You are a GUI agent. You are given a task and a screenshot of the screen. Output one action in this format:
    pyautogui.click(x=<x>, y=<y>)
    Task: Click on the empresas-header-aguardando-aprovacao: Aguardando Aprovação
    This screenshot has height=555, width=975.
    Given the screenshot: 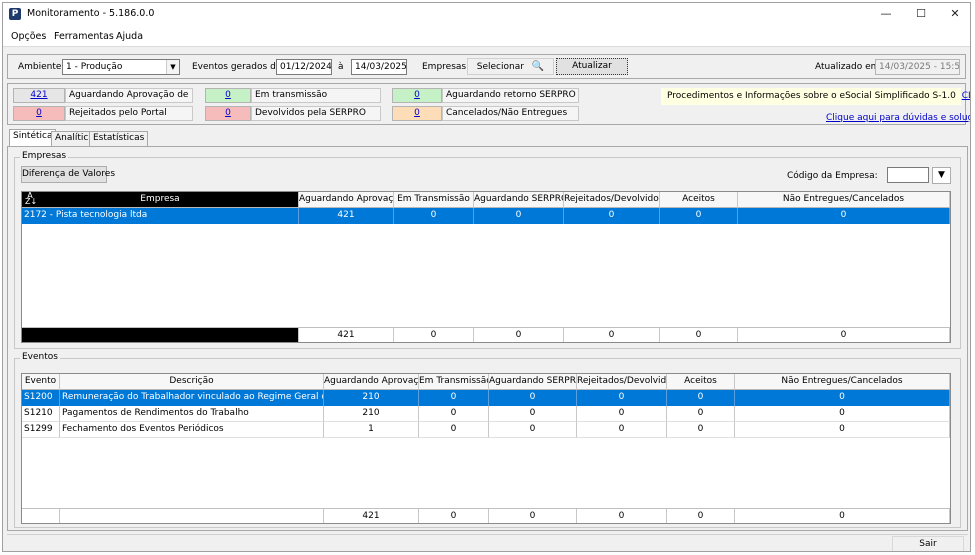 What is the action you would take?
    pyautogui.click(x=346, y=200)
    